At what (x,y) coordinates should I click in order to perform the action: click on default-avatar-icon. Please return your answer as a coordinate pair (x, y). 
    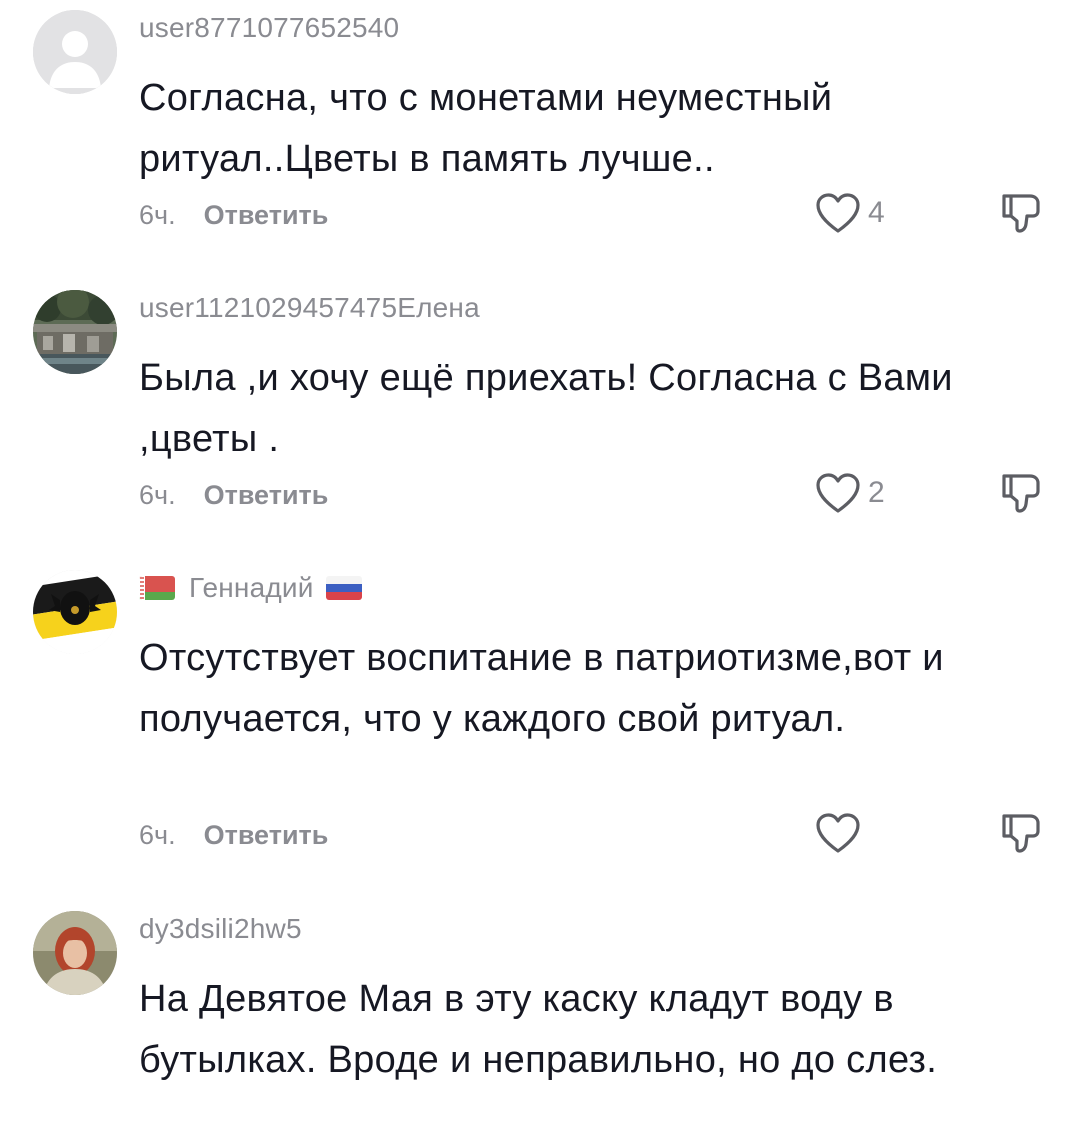
    Looking at the image, I should click on (75, 52).